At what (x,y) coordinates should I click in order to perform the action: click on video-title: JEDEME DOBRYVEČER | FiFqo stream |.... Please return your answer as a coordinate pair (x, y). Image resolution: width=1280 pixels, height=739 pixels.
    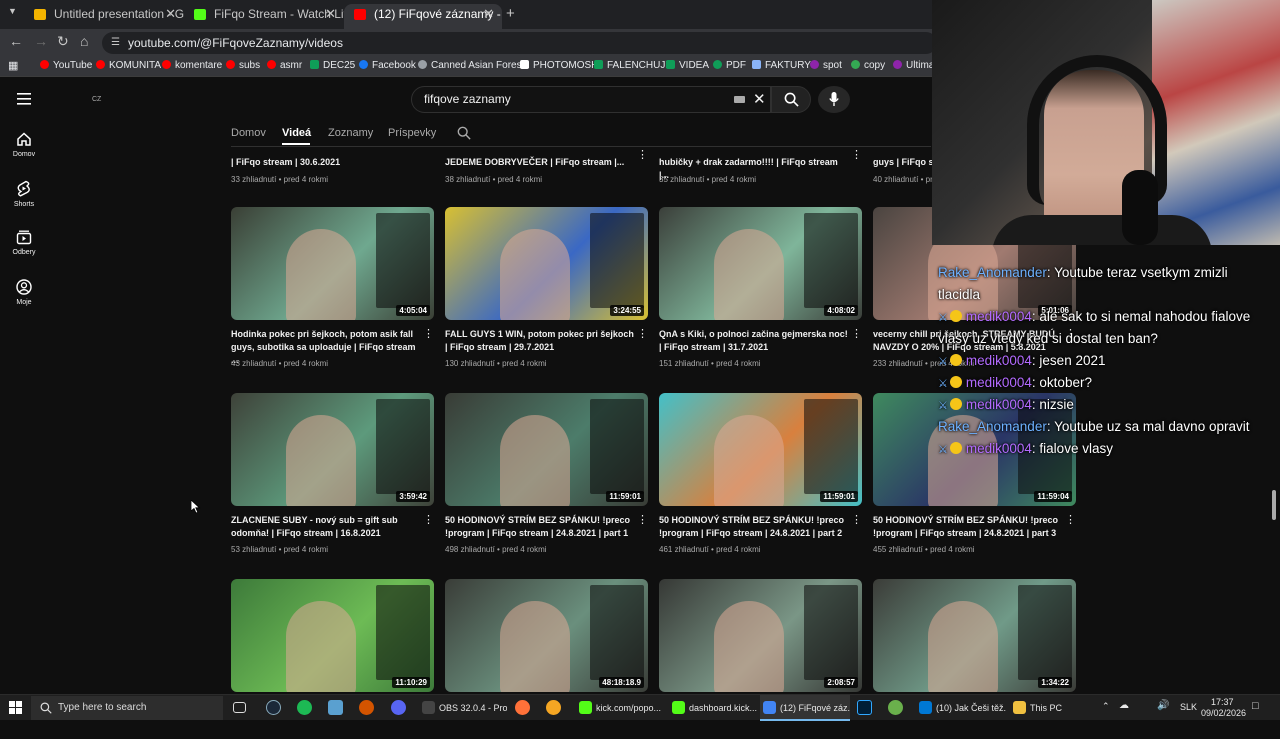
    Looking at the image, I should click on (540, 162).